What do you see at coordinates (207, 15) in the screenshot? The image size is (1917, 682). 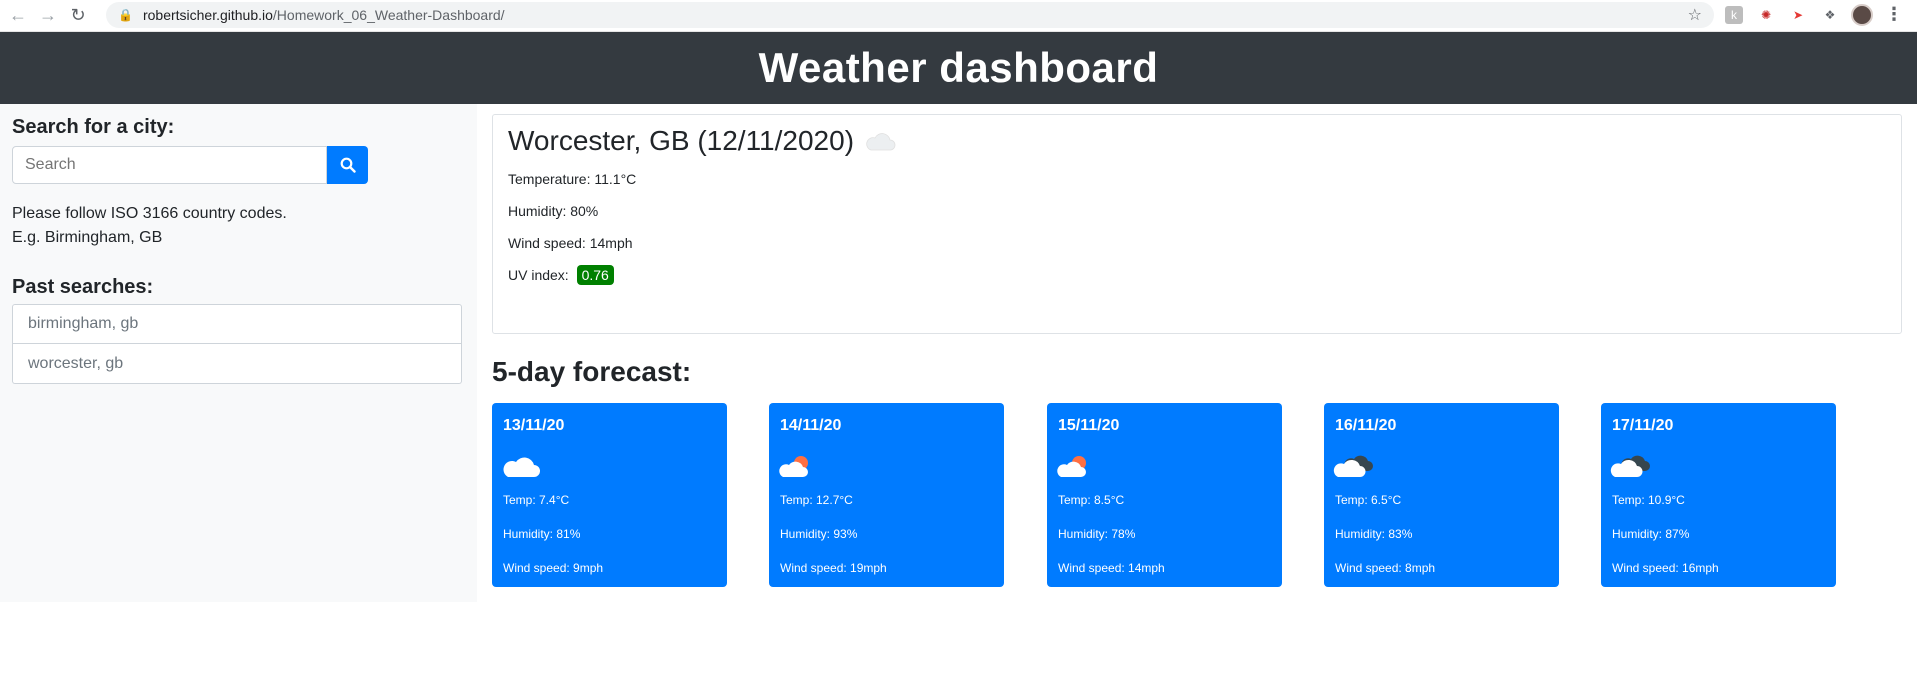 I see `url-host: robertsicher.github.io` at bounding box center [207, 15].